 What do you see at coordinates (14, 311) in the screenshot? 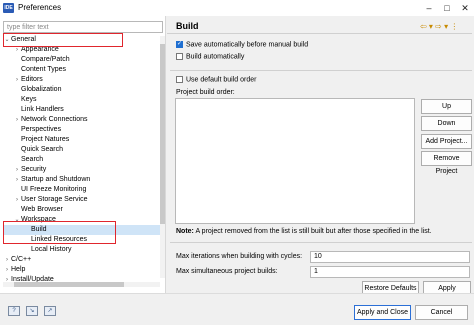
I see `help-icon: ?` at bounding box center [14, 311].